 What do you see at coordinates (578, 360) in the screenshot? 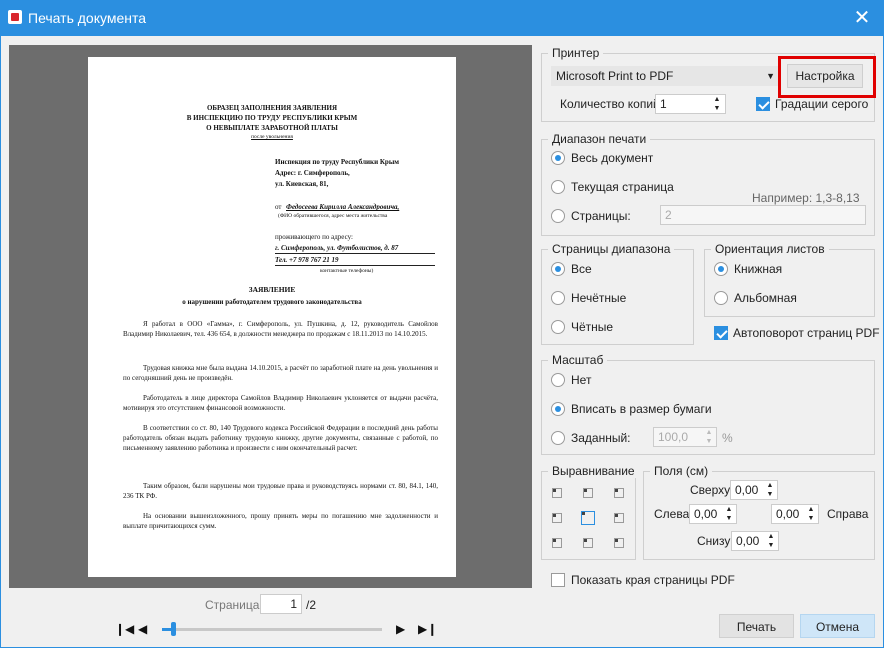
I see `scale-legend: Масштаб` at bounding box center [578, 360].